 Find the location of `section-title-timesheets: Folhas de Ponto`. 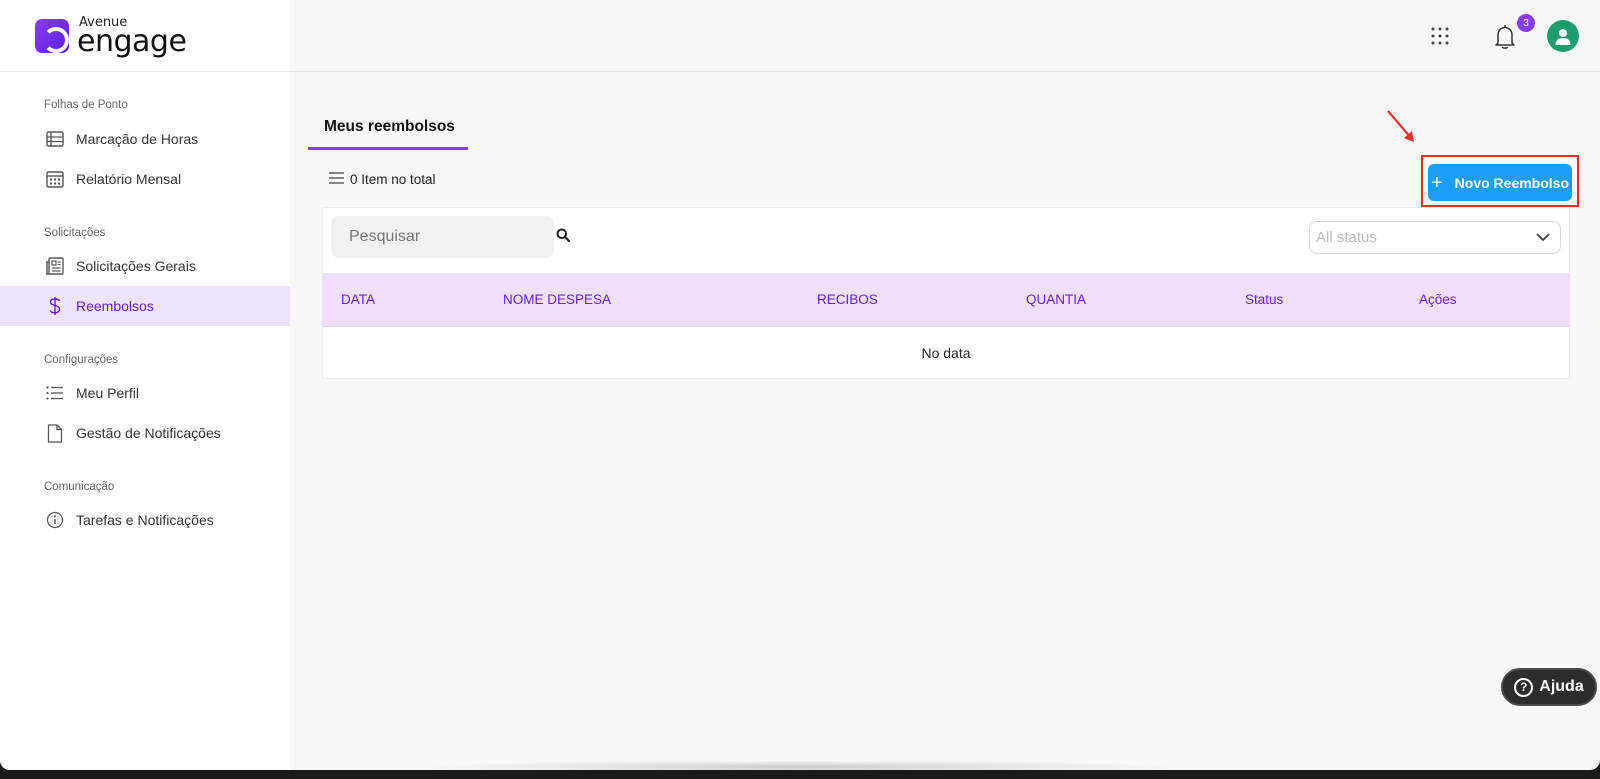

section-title-timesheets: Folhas de Ponto is located at coordinates (86, 105).